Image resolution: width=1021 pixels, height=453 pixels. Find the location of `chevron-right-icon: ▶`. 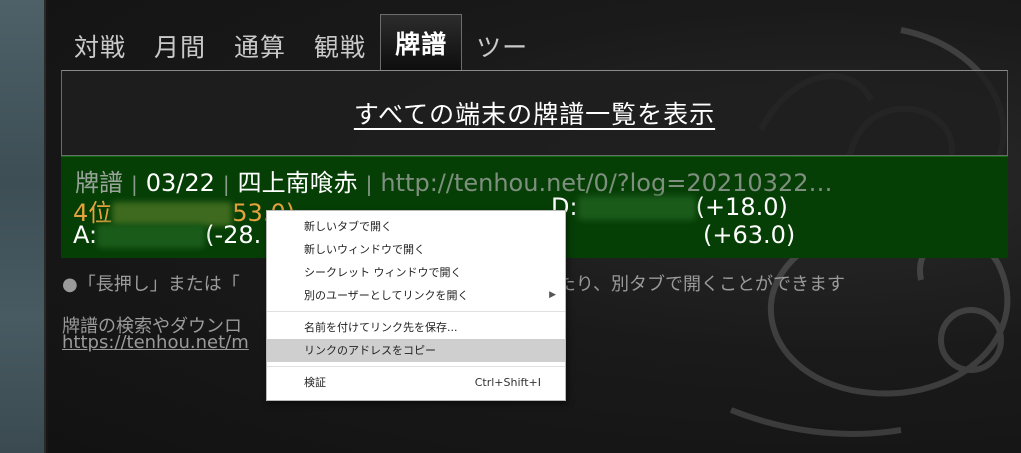

chevron-right-icon: ▶ is located at coordinates (552, 295).